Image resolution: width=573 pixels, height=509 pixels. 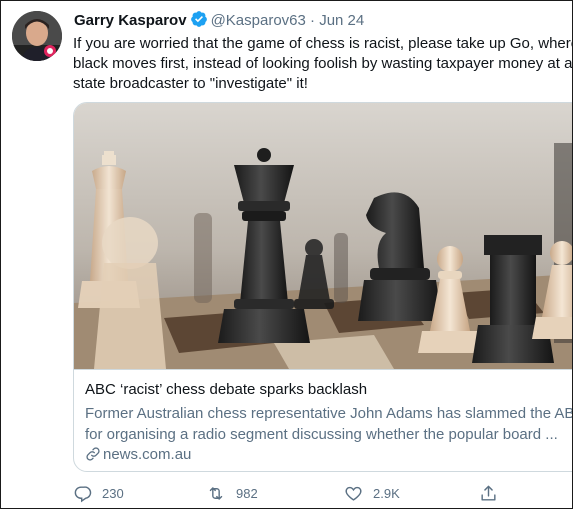 I want to click on tweet-header: Garry Kasparov @Kasparov63 · Jun 24, so click(x=219, y=21).